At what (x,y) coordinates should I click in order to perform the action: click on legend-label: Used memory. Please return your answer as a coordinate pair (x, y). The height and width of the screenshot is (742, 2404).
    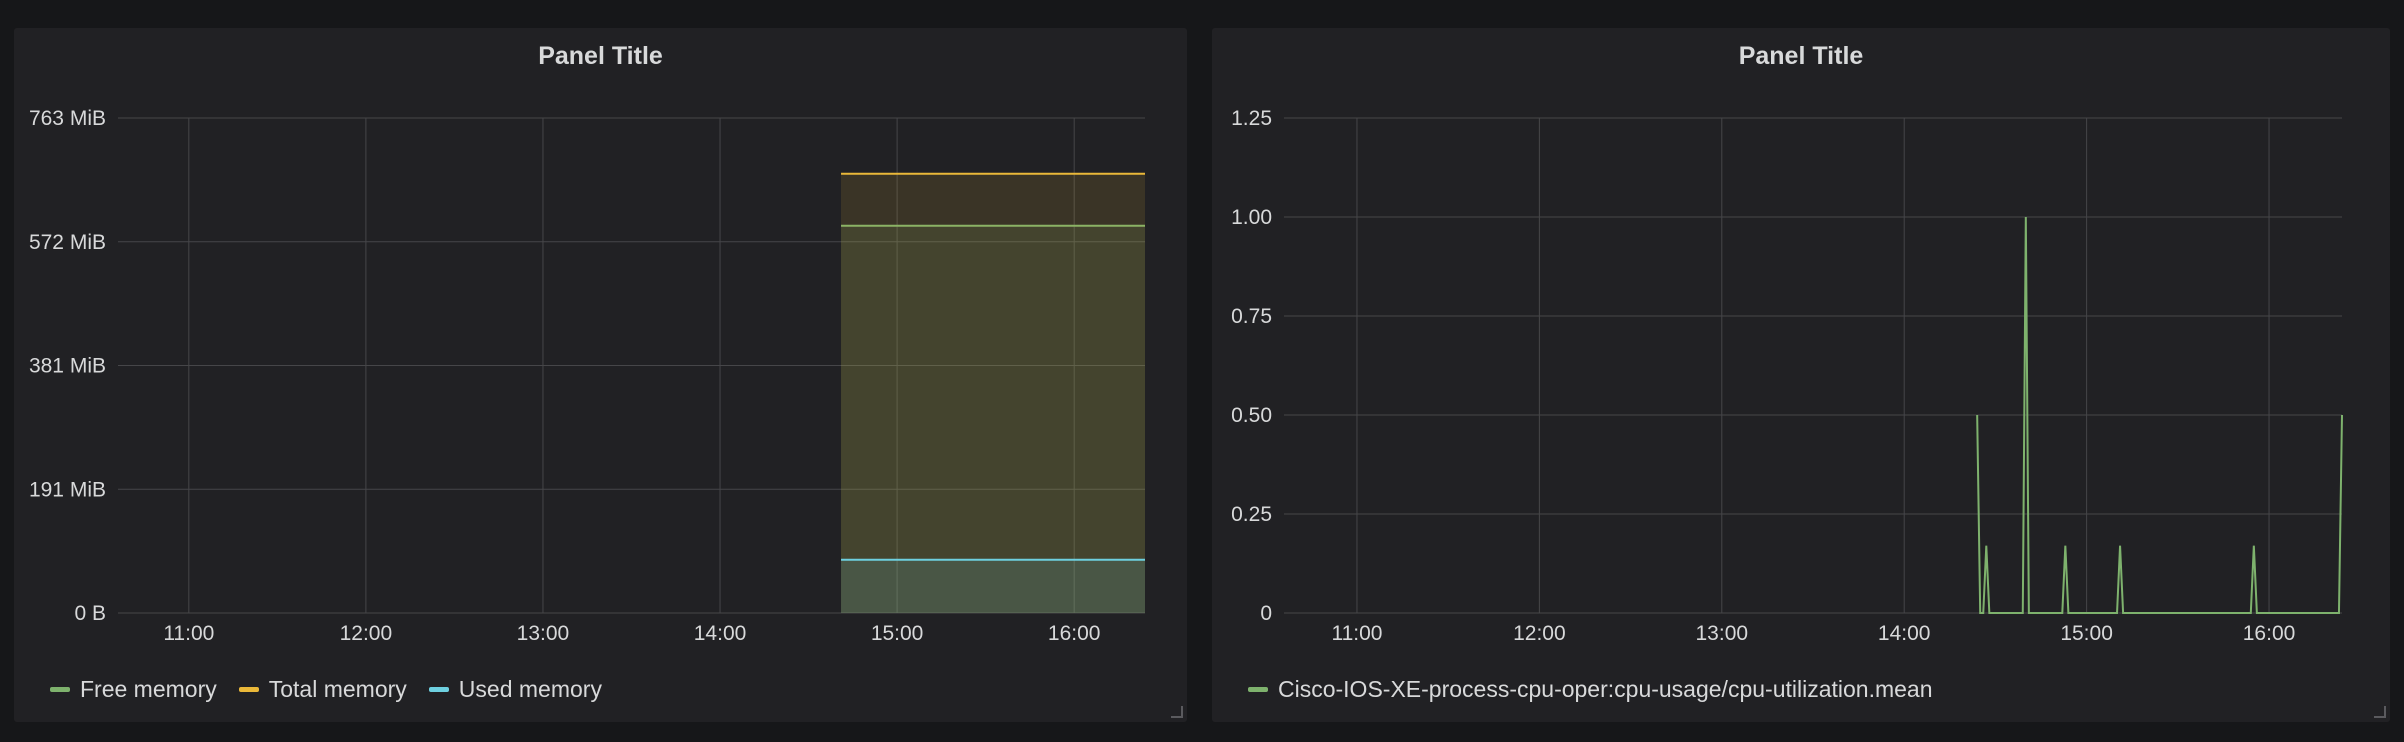
    Looking at the image, I should click on (530, 689).